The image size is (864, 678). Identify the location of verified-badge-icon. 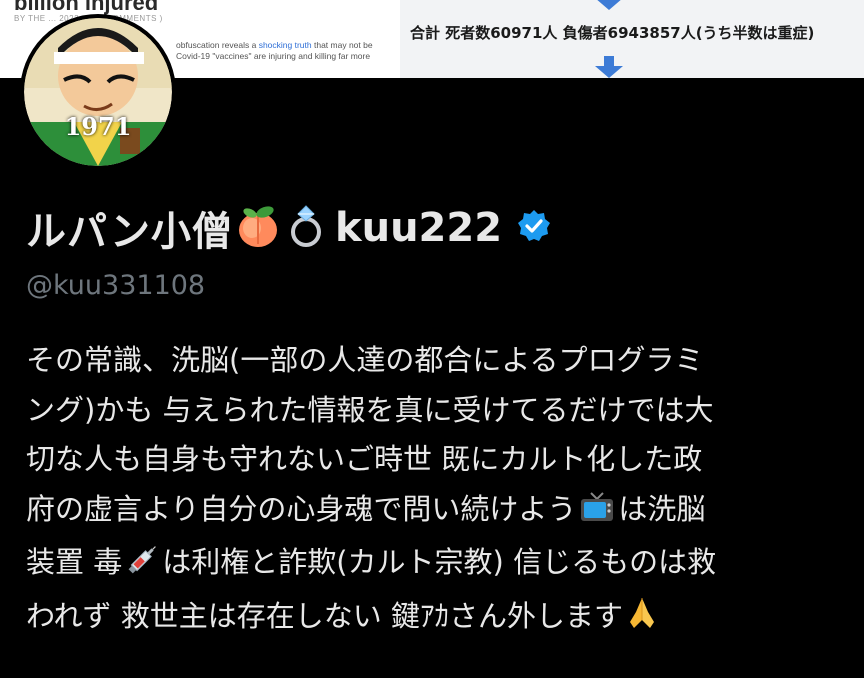
(534, 228).